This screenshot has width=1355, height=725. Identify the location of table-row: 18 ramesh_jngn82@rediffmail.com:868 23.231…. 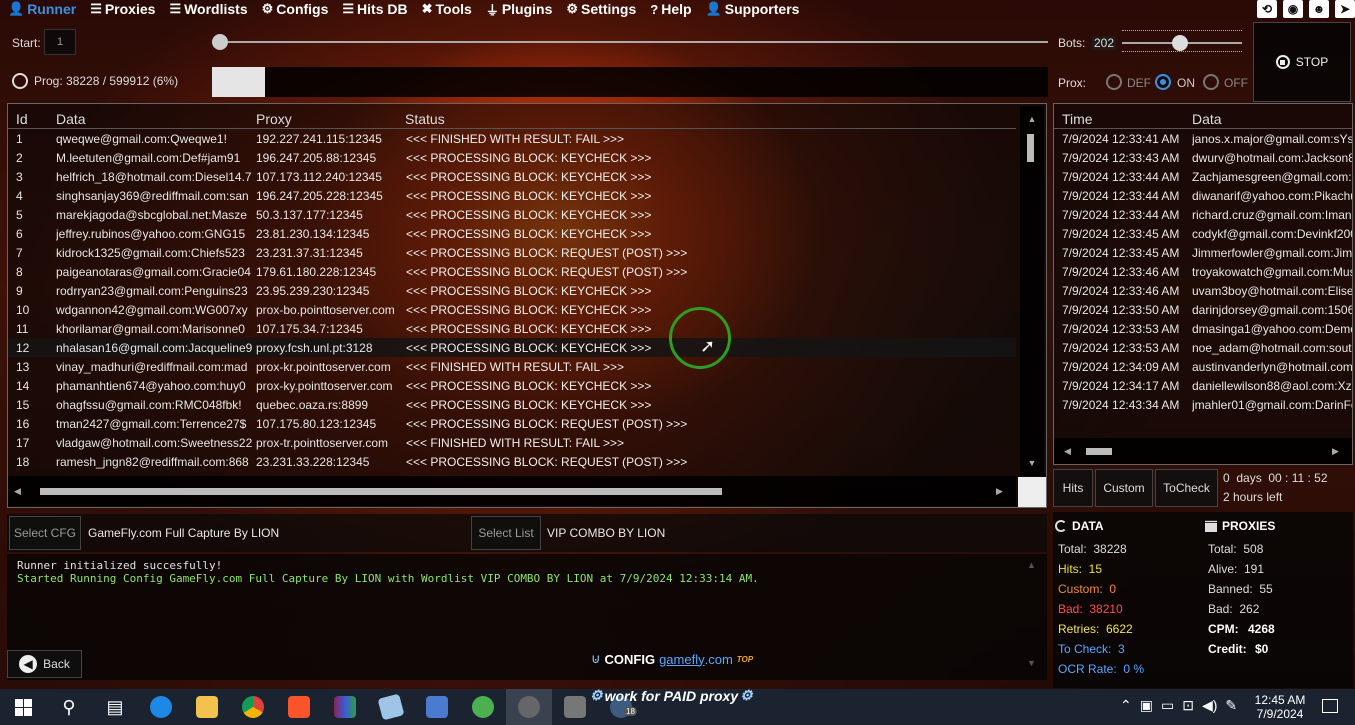
(512, 461).